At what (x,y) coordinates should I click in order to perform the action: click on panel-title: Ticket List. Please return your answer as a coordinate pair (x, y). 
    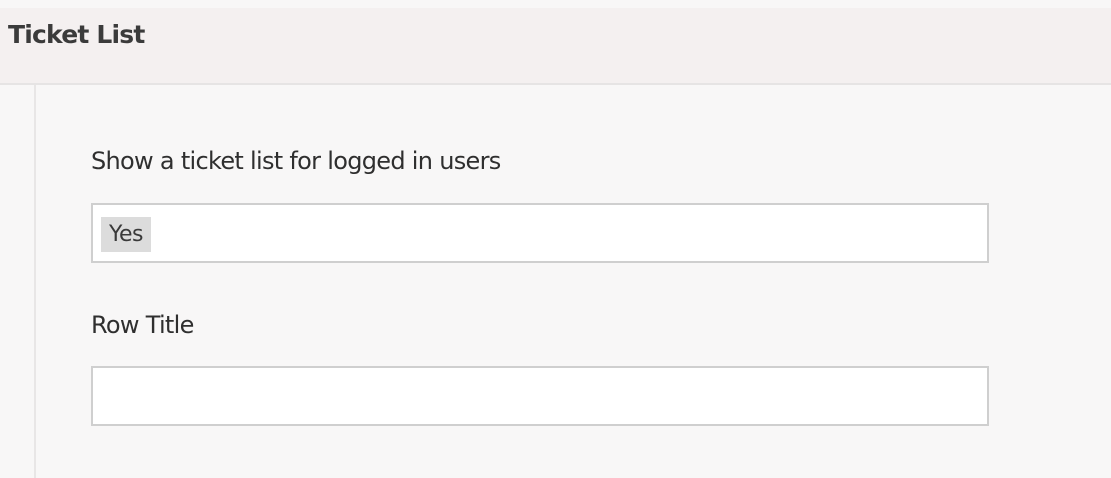
    Looking at the image, I should click on (76, 34).